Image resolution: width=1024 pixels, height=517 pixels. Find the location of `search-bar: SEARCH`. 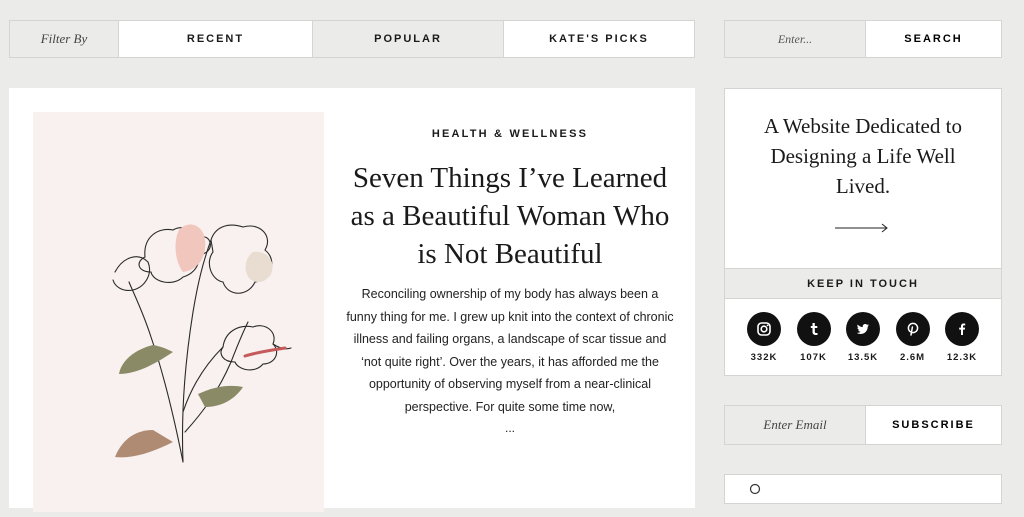

search-bar: SEARCH is located at coordinates (863, 39).